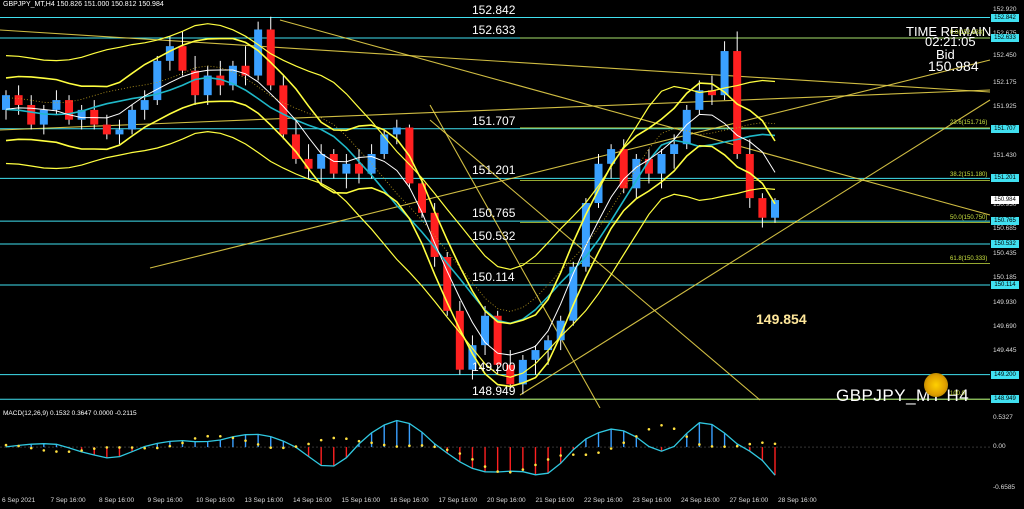 Image resolution: width=1024 pixels, height=509 pixels. I want to click on price-axis-label: 149.690, so click(1005, 326).